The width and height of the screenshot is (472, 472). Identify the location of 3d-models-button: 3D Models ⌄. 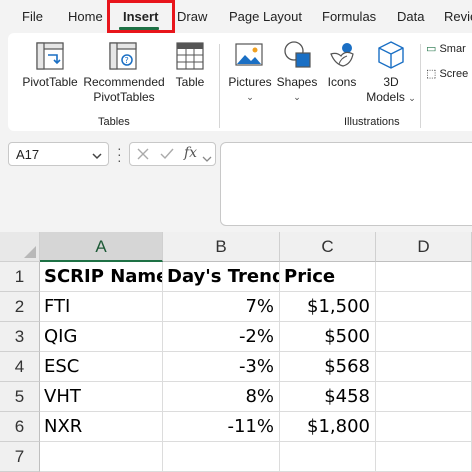
(391, 90).